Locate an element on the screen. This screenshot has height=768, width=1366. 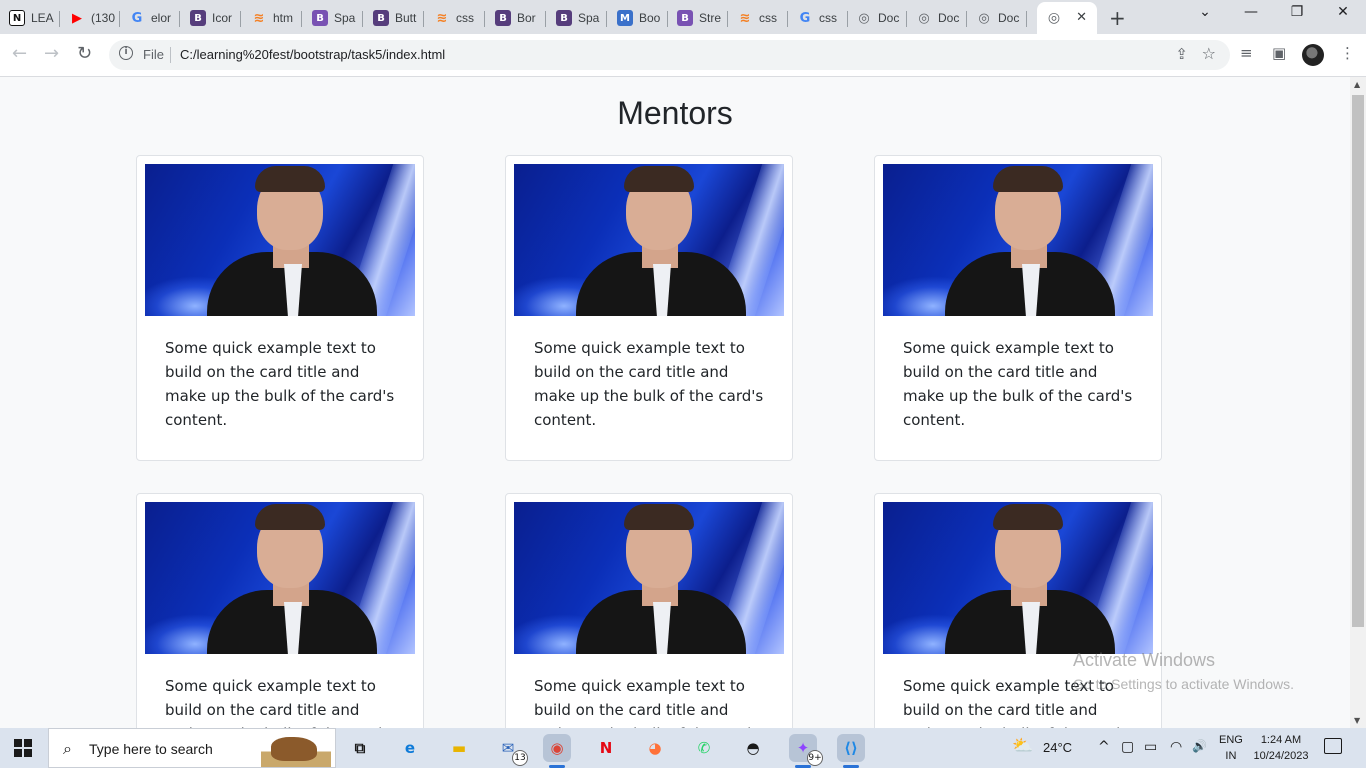
firefox-glyph: ◕ is located at coordinates (655, 748).